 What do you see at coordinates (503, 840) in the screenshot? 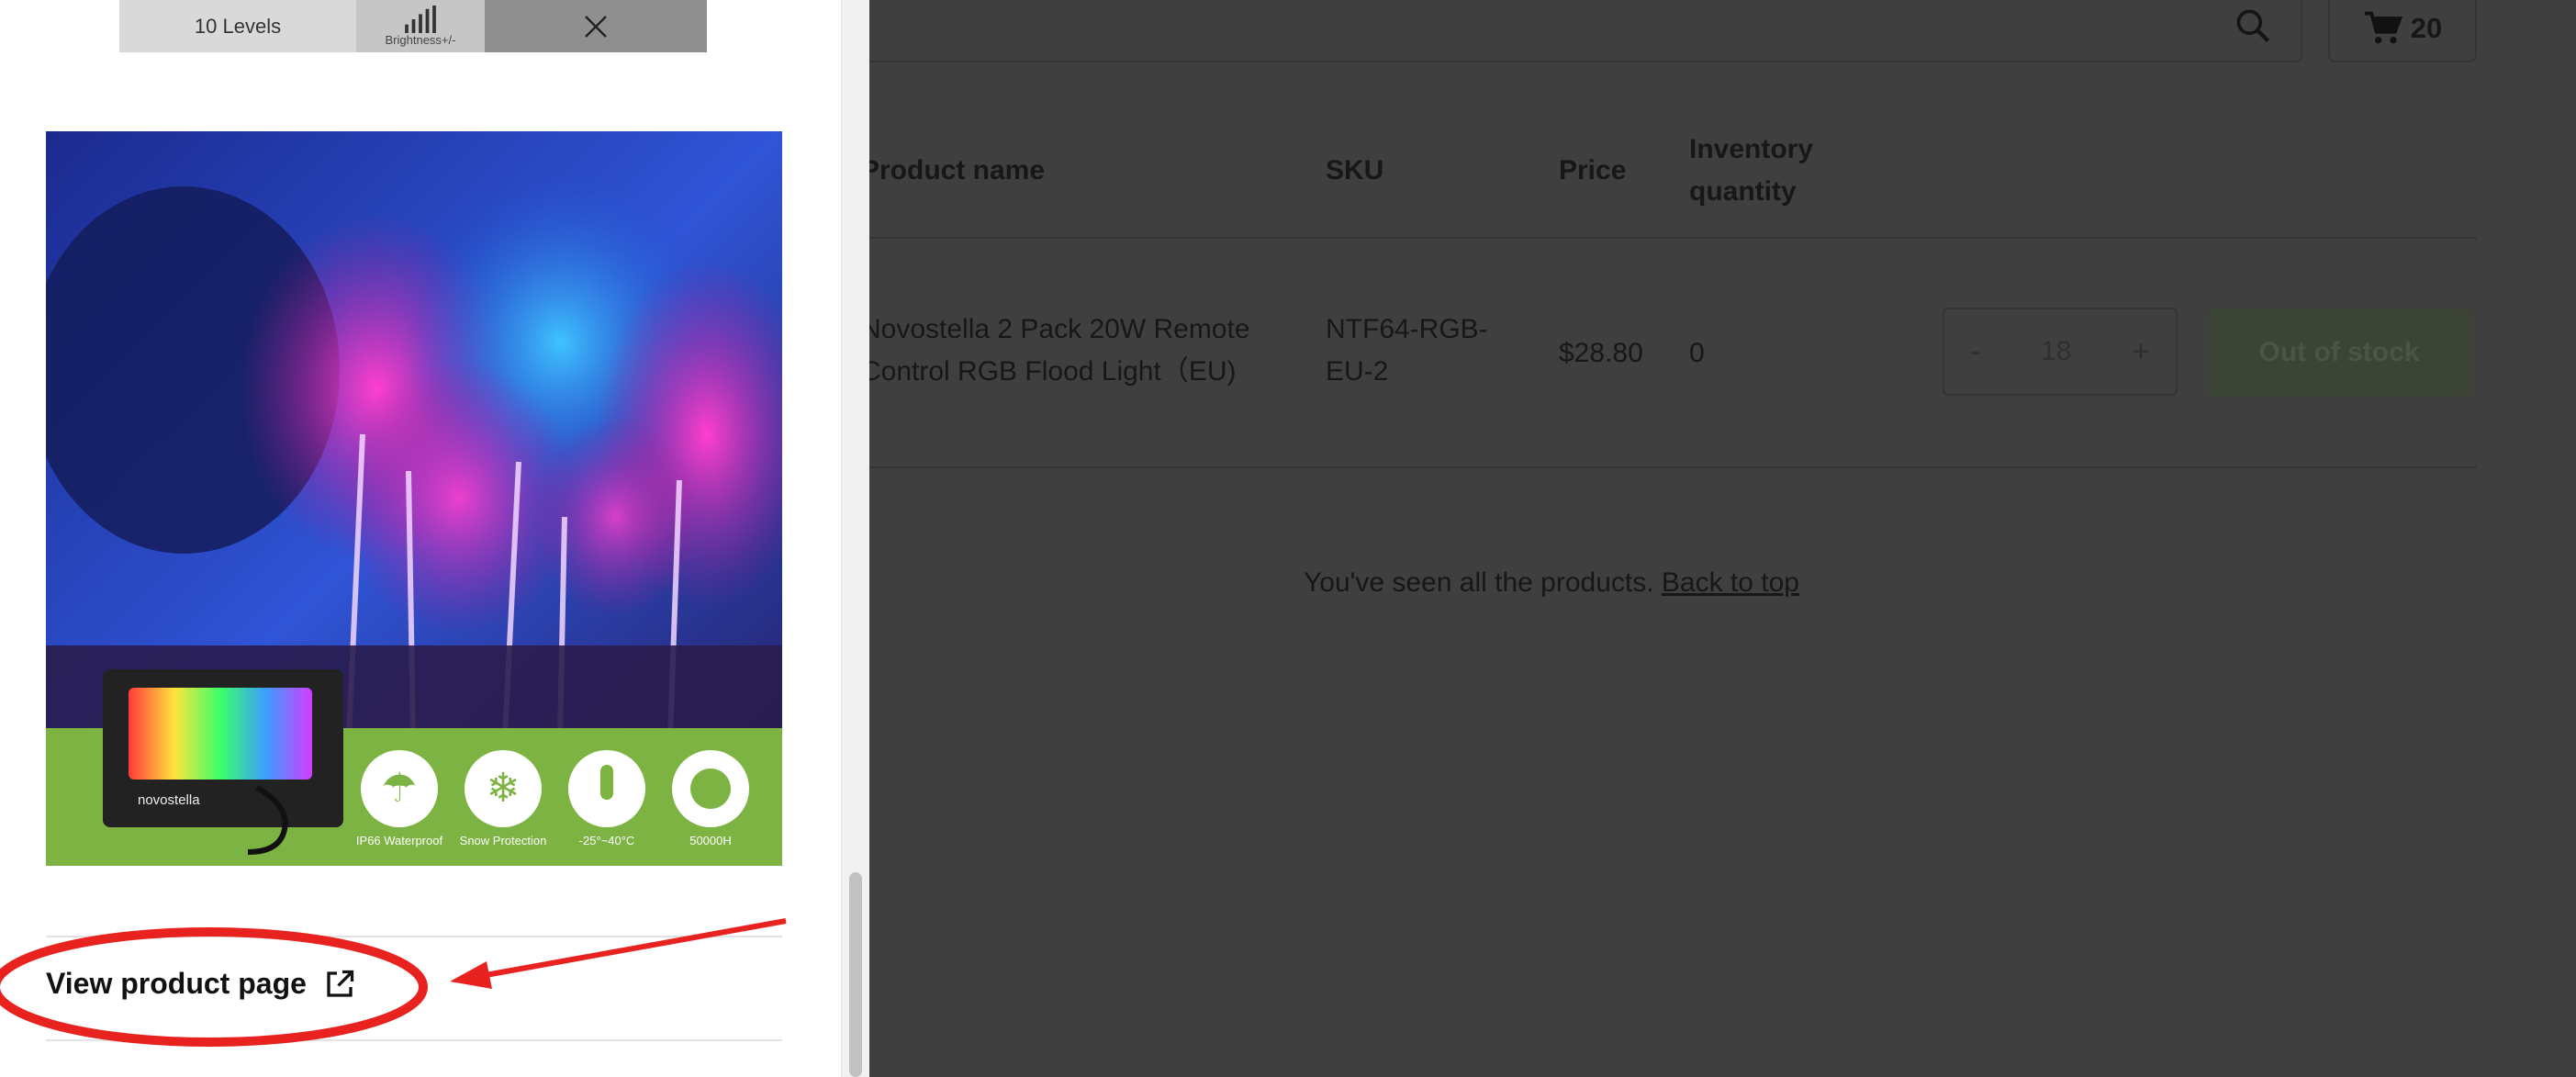
I see `badge-label: Snow Protection` at bounding box center [503, 840].